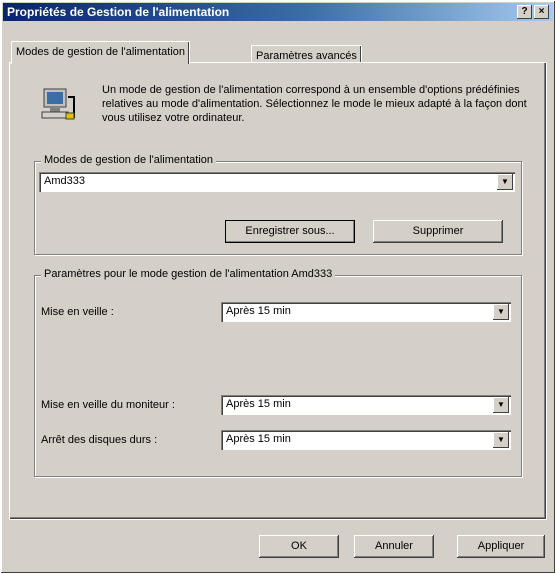 The width and height of the screenshot is (556, 574). I want to click on close-button: ×, so click(541, 12).